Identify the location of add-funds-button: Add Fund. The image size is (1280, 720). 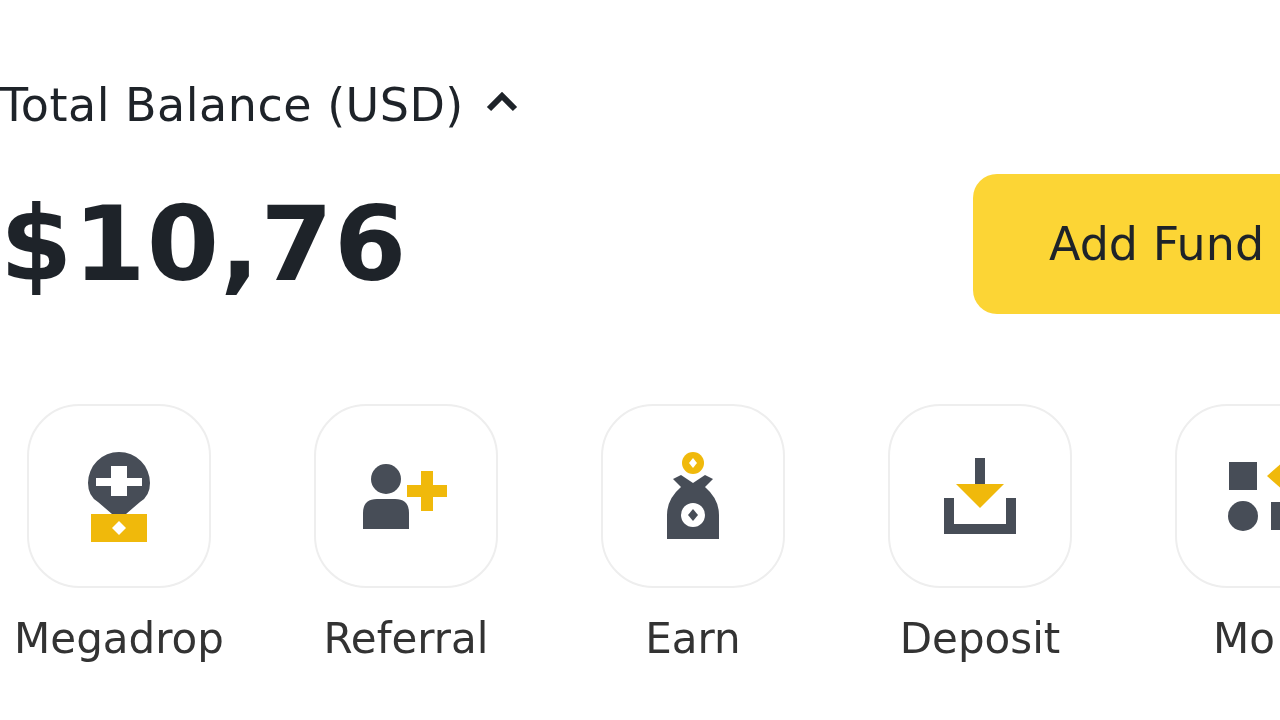
(1126, 244).